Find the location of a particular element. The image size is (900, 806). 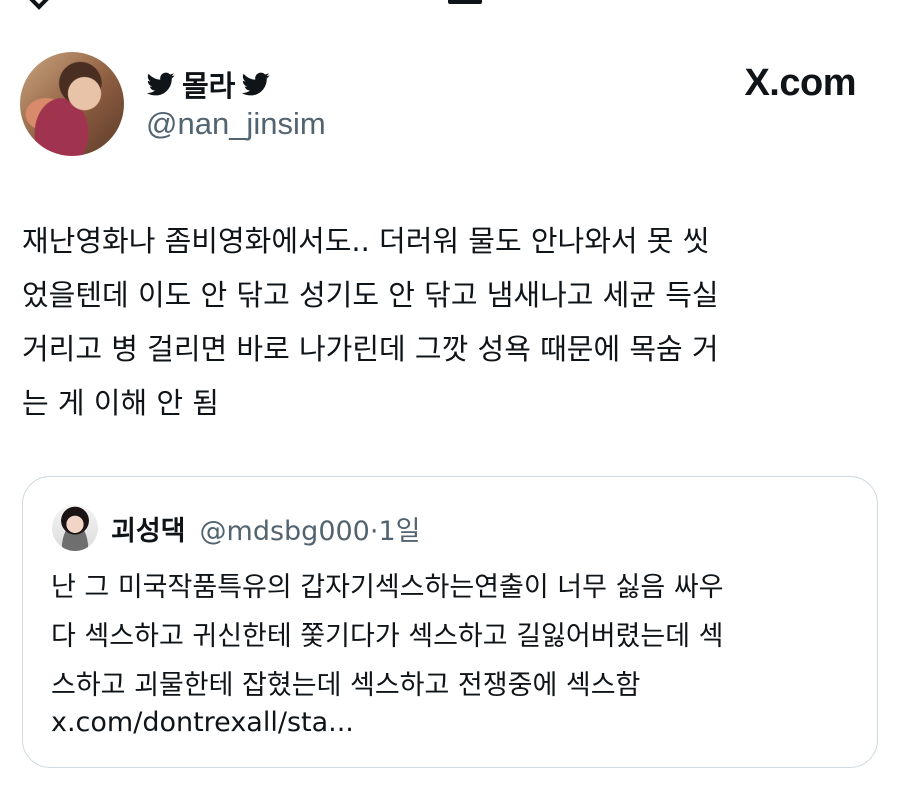

quoted-time: ·1일 is located at coordinates (395, 531).